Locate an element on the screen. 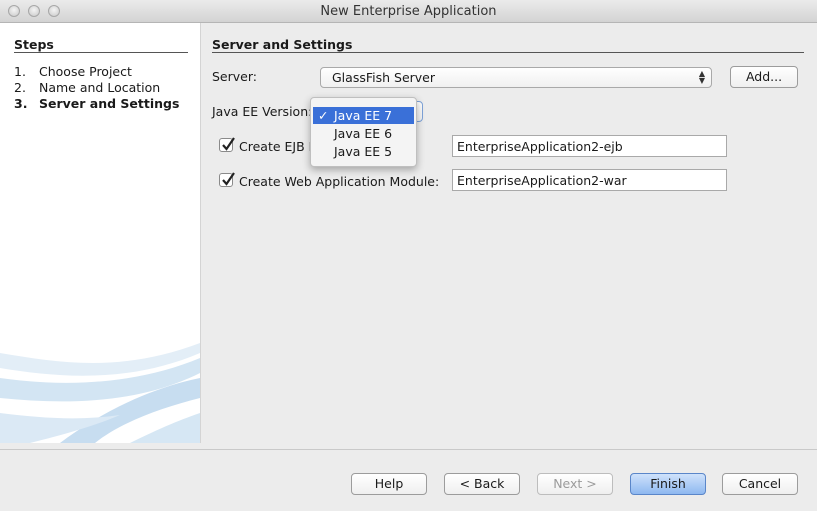 The image size is (817, 511). step-label: Server and Settings is located at coordinates (109, 103).